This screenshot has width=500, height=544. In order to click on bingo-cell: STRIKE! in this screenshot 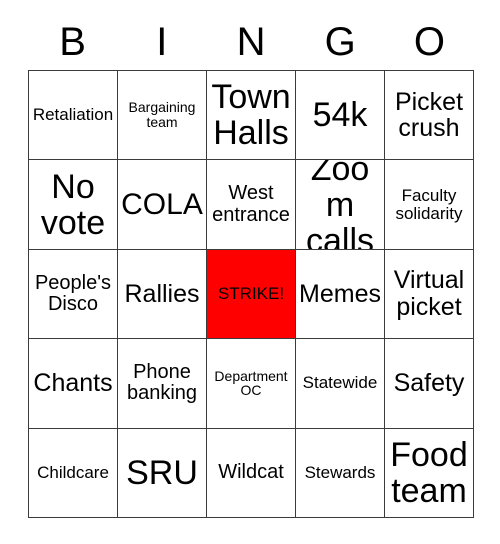, I will do `click(251, 294)`.